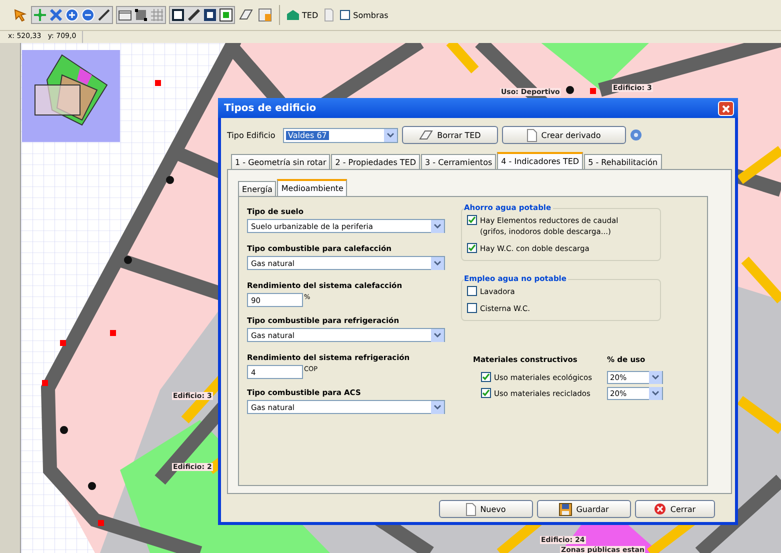  I want to click on layer-icon, so click(265, 15).